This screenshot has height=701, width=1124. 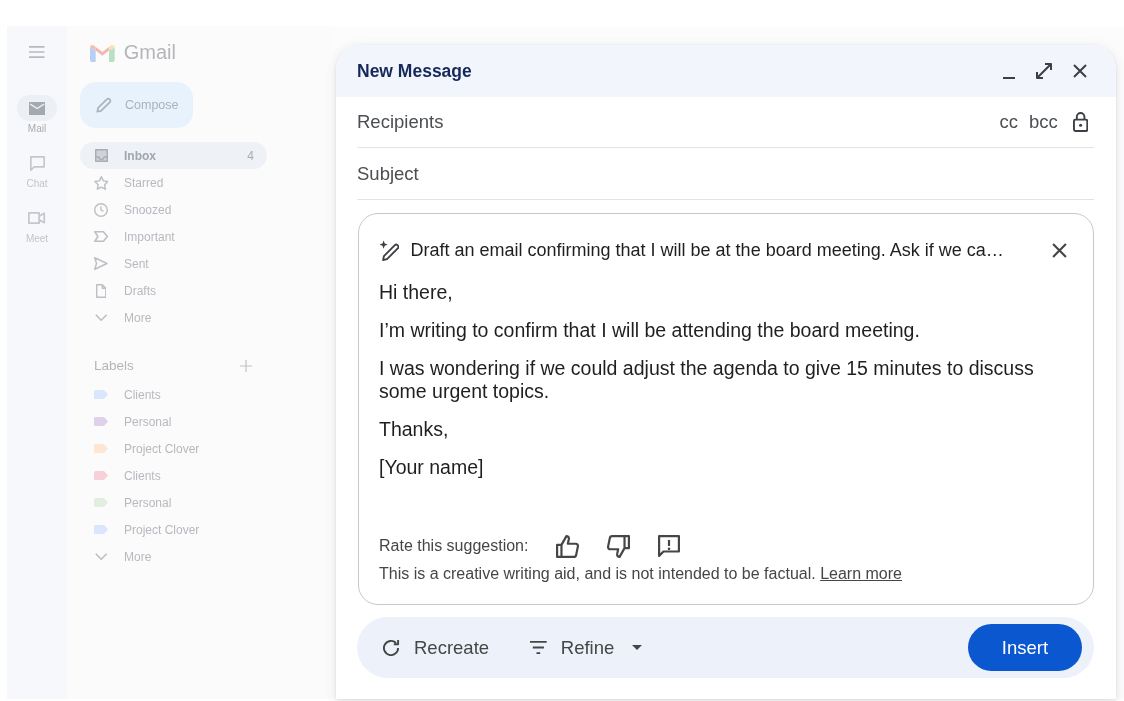 What do you see at coordinates (538, 647) in the screenshot?
I see `filter-icon` at bounding box center [538, 647].